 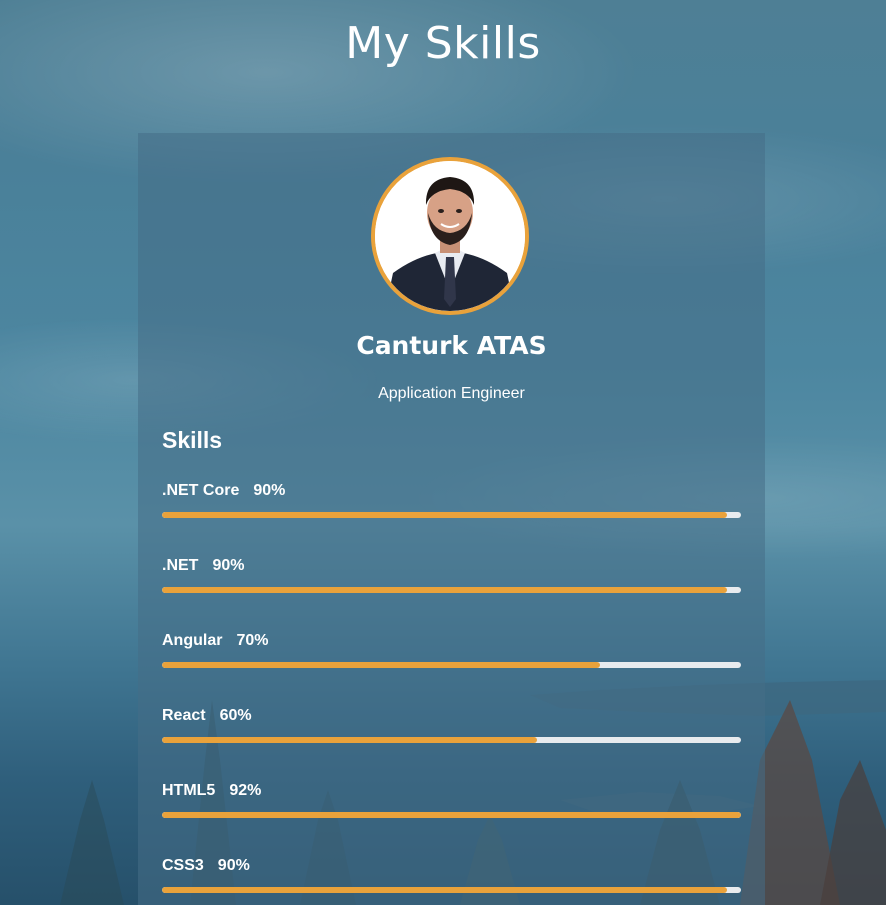 I want to click on skill-name: Angular, so click(x=192, y=640).